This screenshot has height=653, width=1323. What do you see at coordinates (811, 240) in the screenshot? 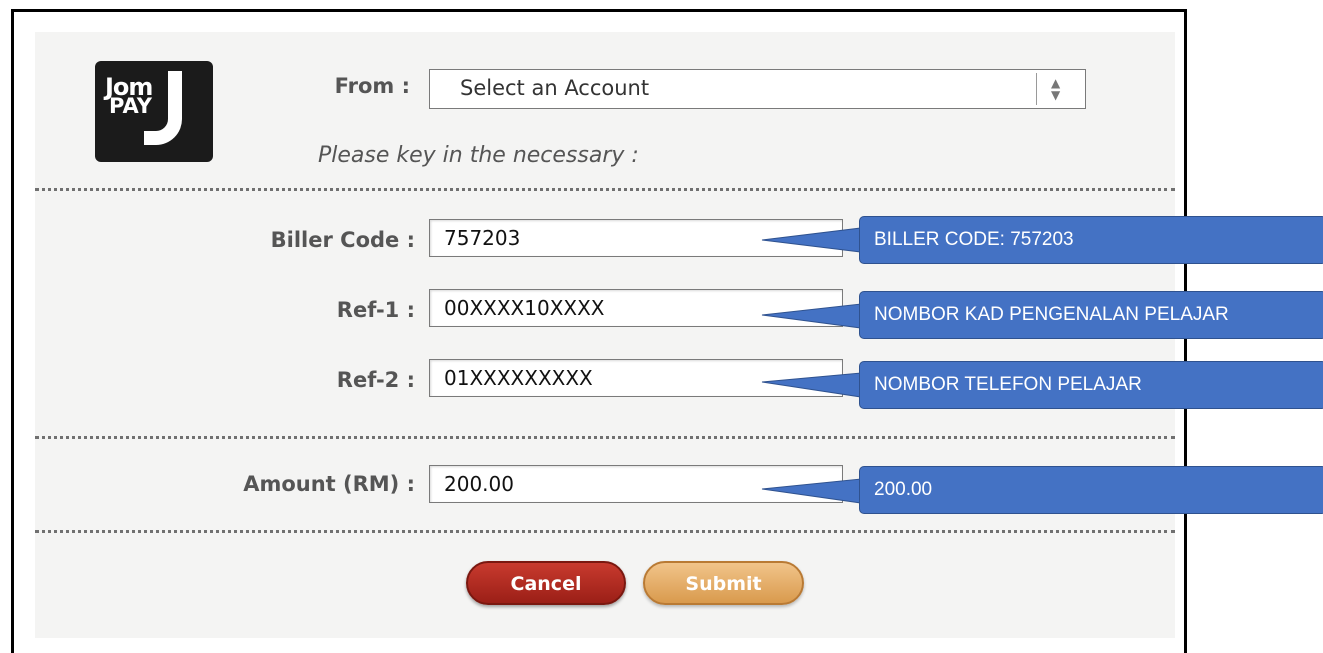
I see `callout-pointer-biller` at bounding box center [811, 240].